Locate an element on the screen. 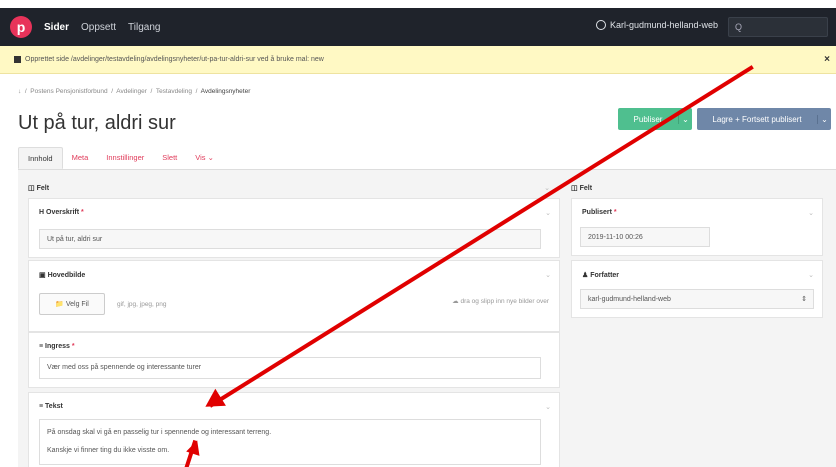 Image resolution: width=836 pixels, height=467 pixels. forfatter-card: ♟ Forfatter ⌄ karl-gudmund-helland-web ⇕ is located at coordinates (697, 289).